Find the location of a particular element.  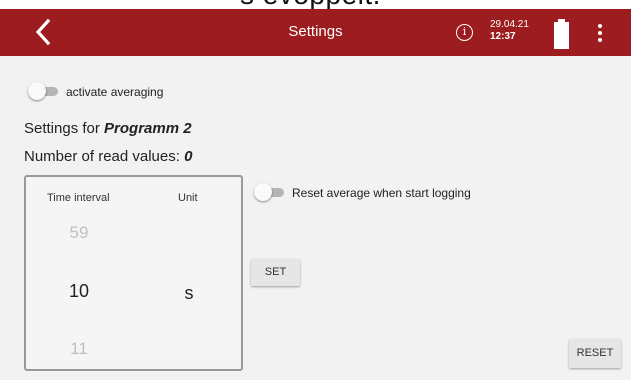

info-icon: i is located at coordinates (464, 31).